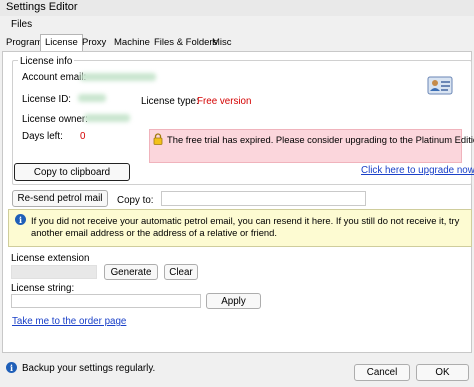  I want to click on tab-misc: Misc, so click(222, 42).